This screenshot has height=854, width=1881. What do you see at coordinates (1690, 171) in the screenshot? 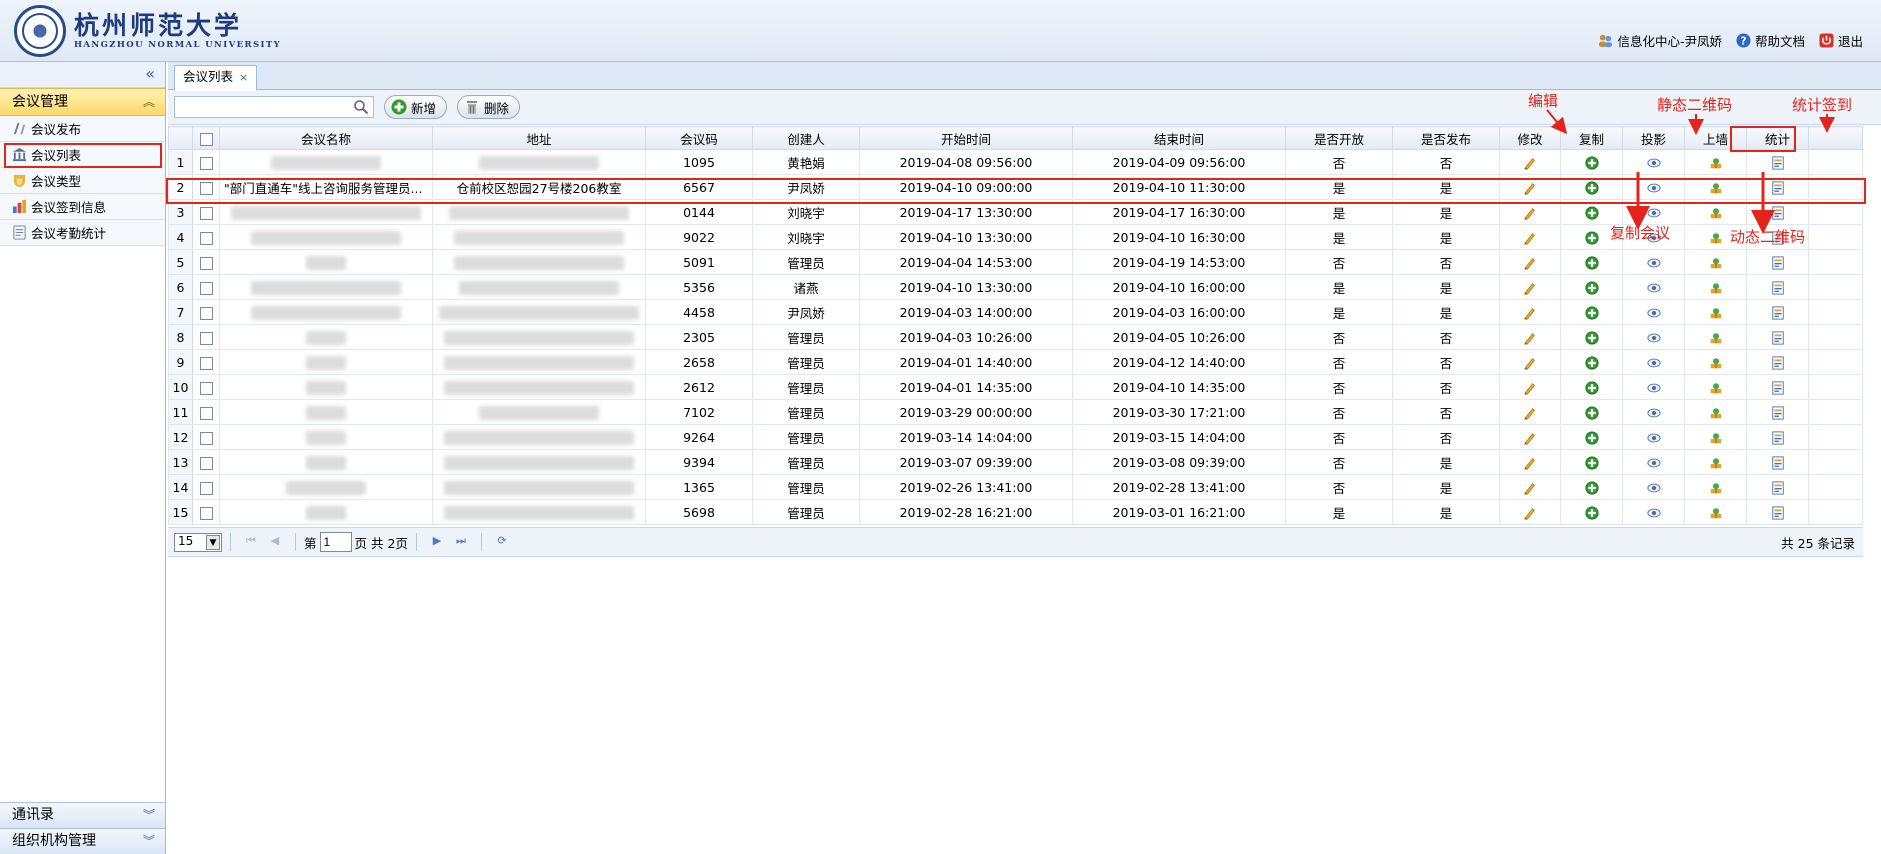
I see `annotation-arrows` at bounding box center [1690, 171].